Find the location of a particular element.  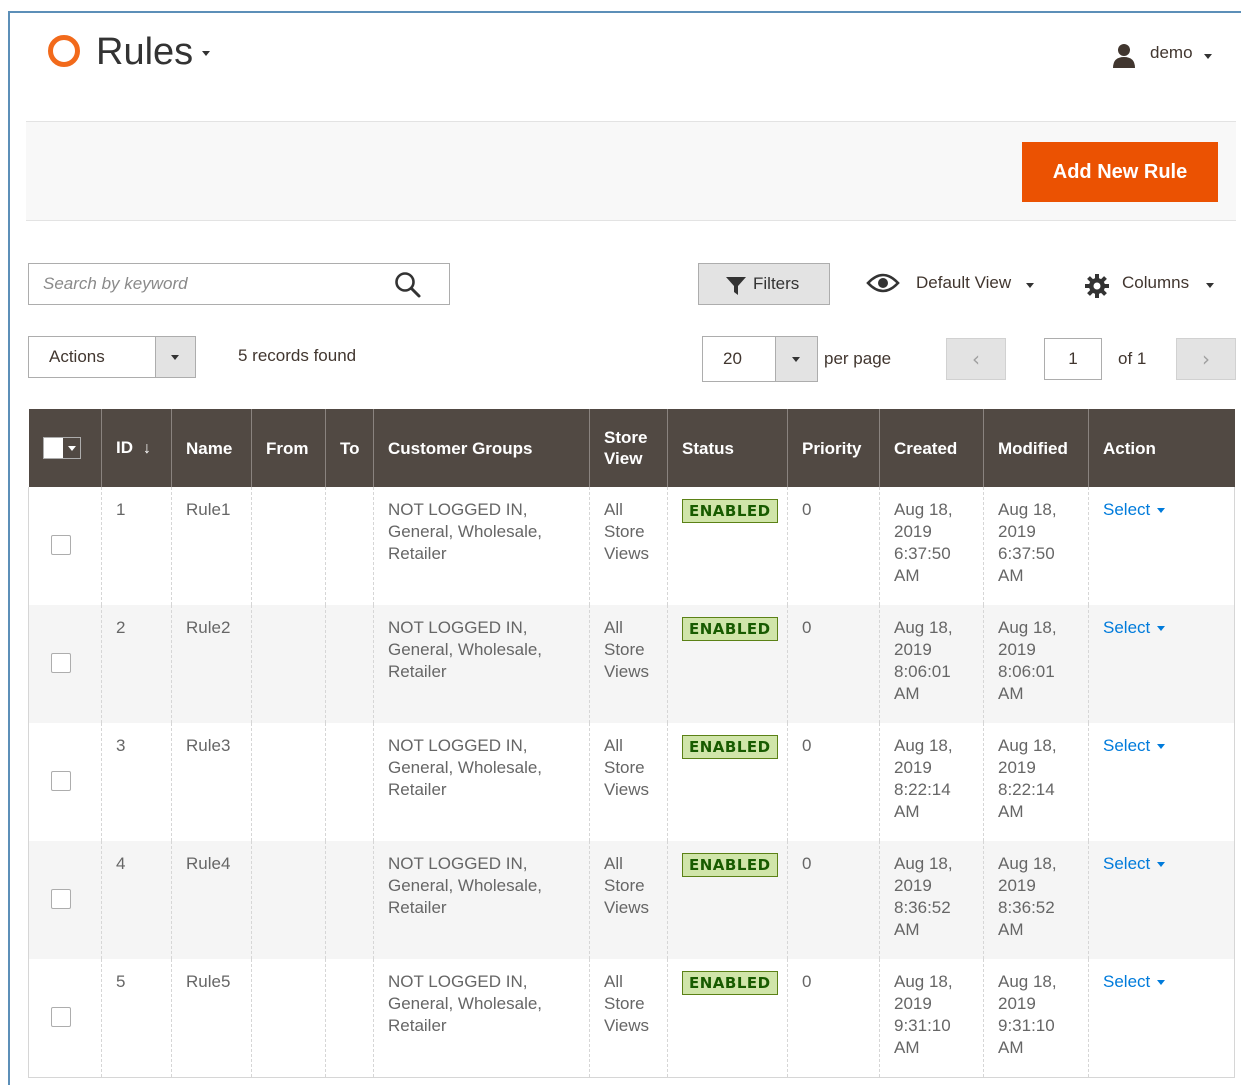

cell-modified-text: Aug 18, 2019 8:36:52 AM is located at coordinates (1027, 896).